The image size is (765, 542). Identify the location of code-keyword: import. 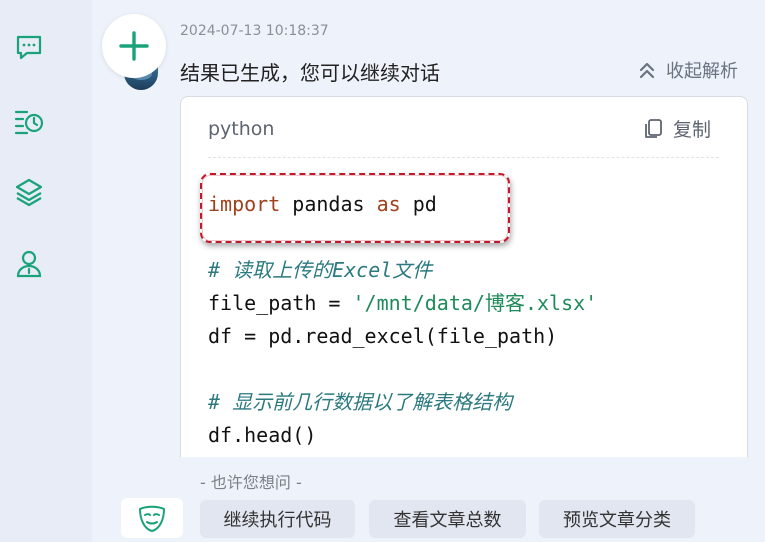
(244, 204).